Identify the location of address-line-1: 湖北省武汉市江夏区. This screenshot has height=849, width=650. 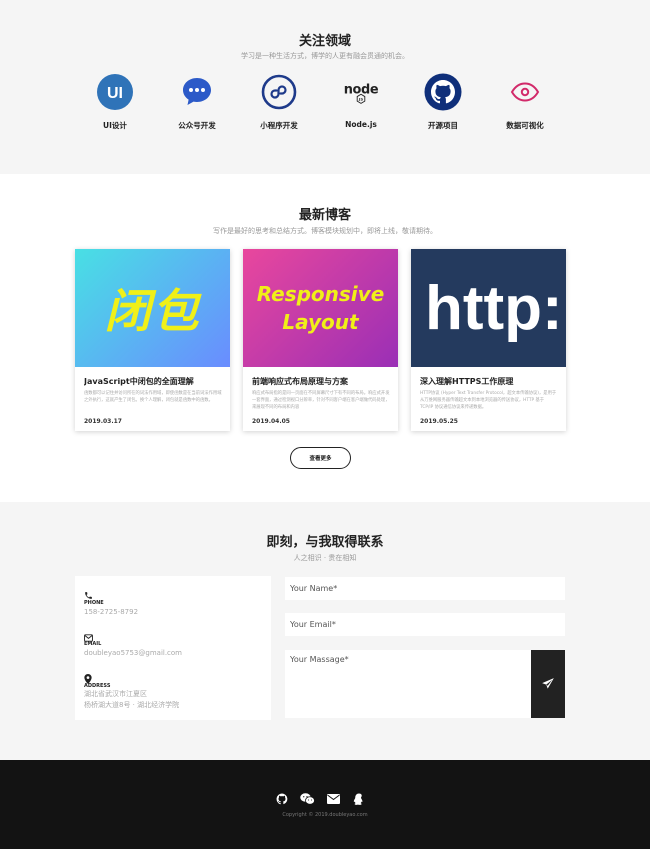
(115, 694).